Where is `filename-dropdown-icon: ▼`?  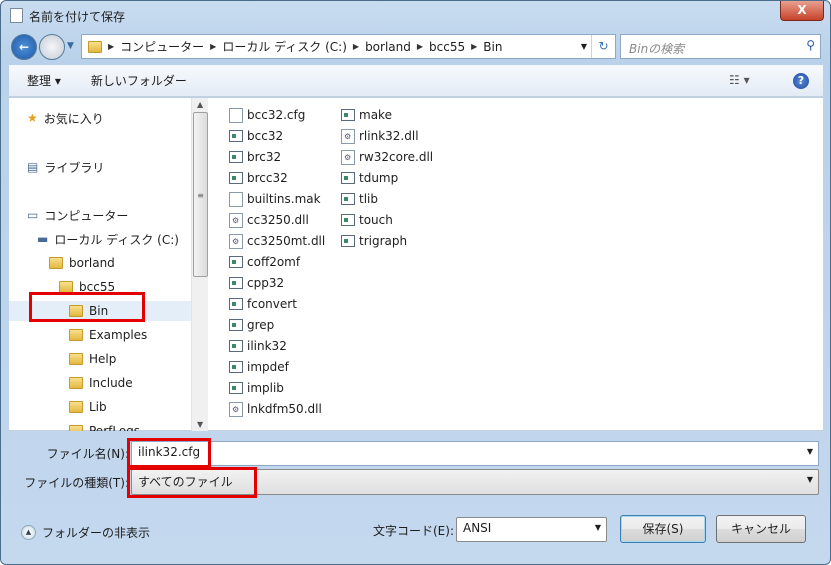
filename-dropdown-icon: ▼ is located at coordinates (810, 451).